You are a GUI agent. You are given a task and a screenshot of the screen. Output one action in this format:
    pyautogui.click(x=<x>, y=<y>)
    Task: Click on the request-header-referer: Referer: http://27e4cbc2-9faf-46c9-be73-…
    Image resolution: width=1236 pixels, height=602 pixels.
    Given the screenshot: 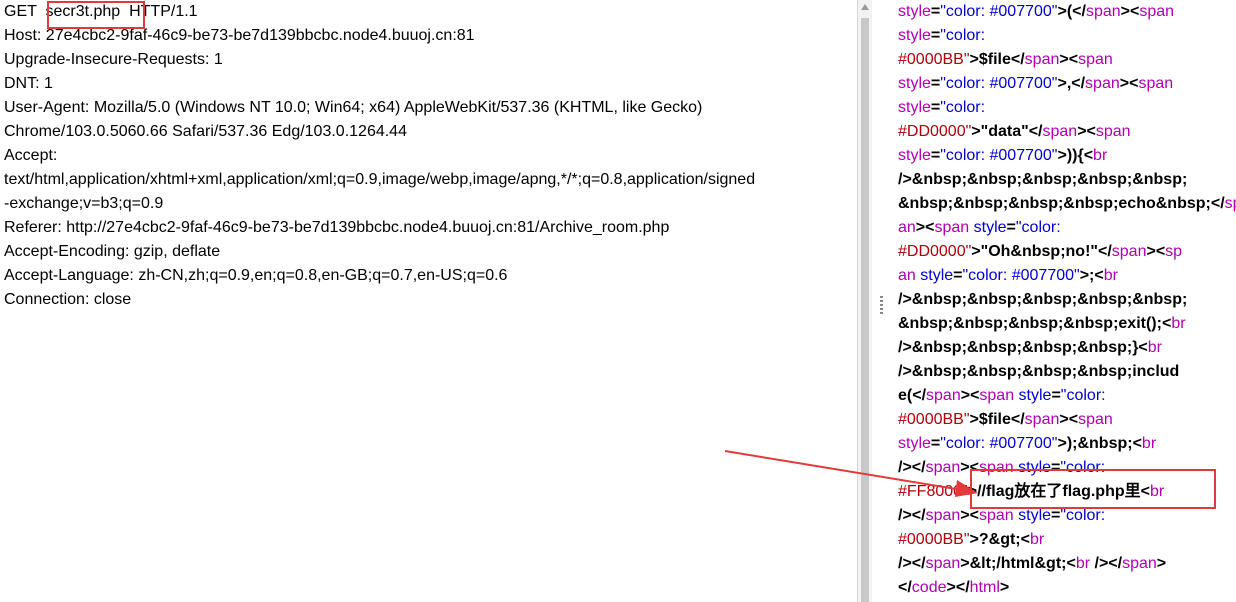 What is the action you would take?
    pyautogui.click(x=336, y=228)
    